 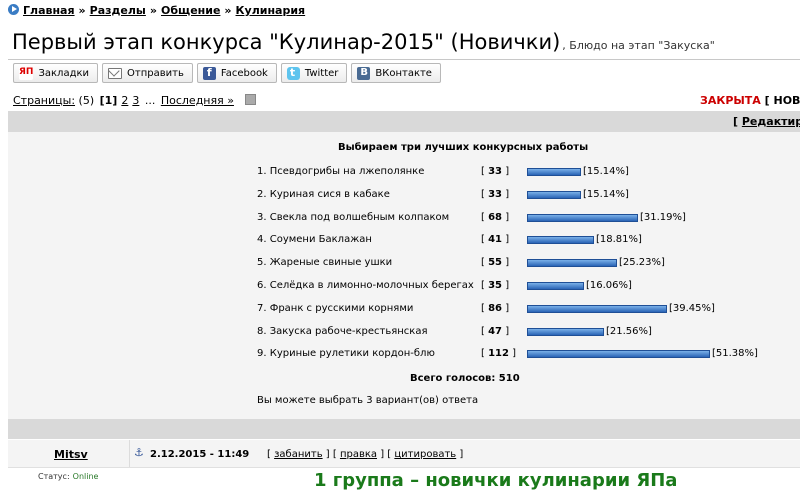 I want to click on send-button: Отправить, so click(x=147, y=73).